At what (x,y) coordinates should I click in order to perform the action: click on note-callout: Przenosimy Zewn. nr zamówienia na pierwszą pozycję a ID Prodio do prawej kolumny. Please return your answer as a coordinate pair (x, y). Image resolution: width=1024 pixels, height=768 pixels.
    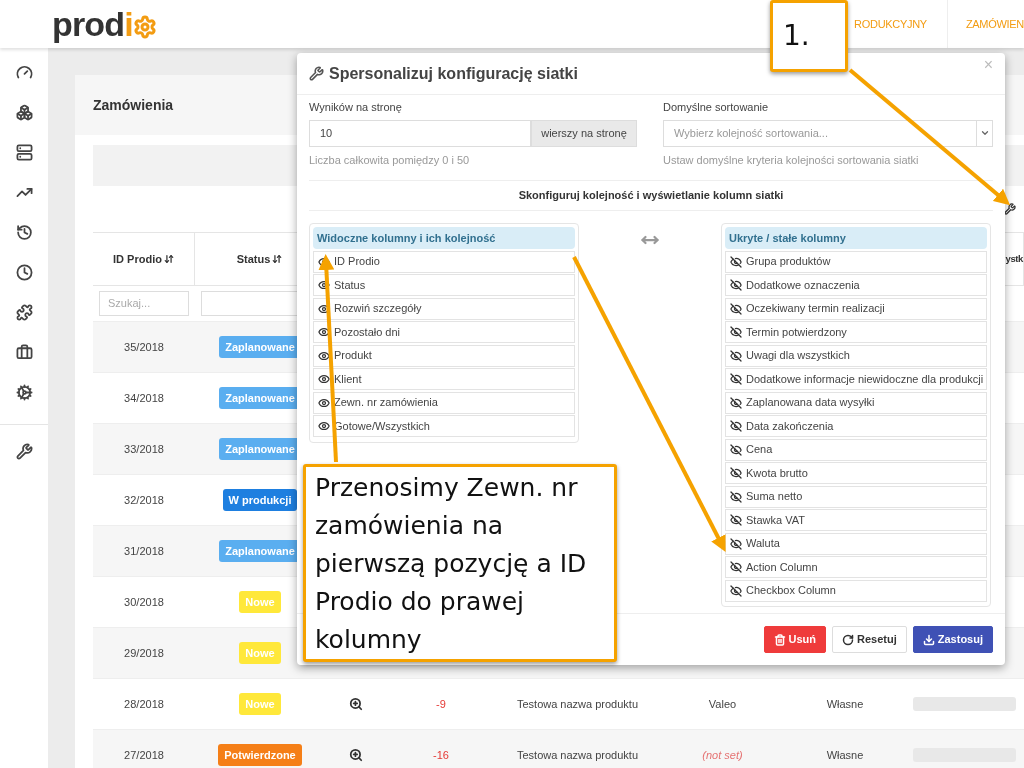
    Looking at the image, I should click on (460, 563).